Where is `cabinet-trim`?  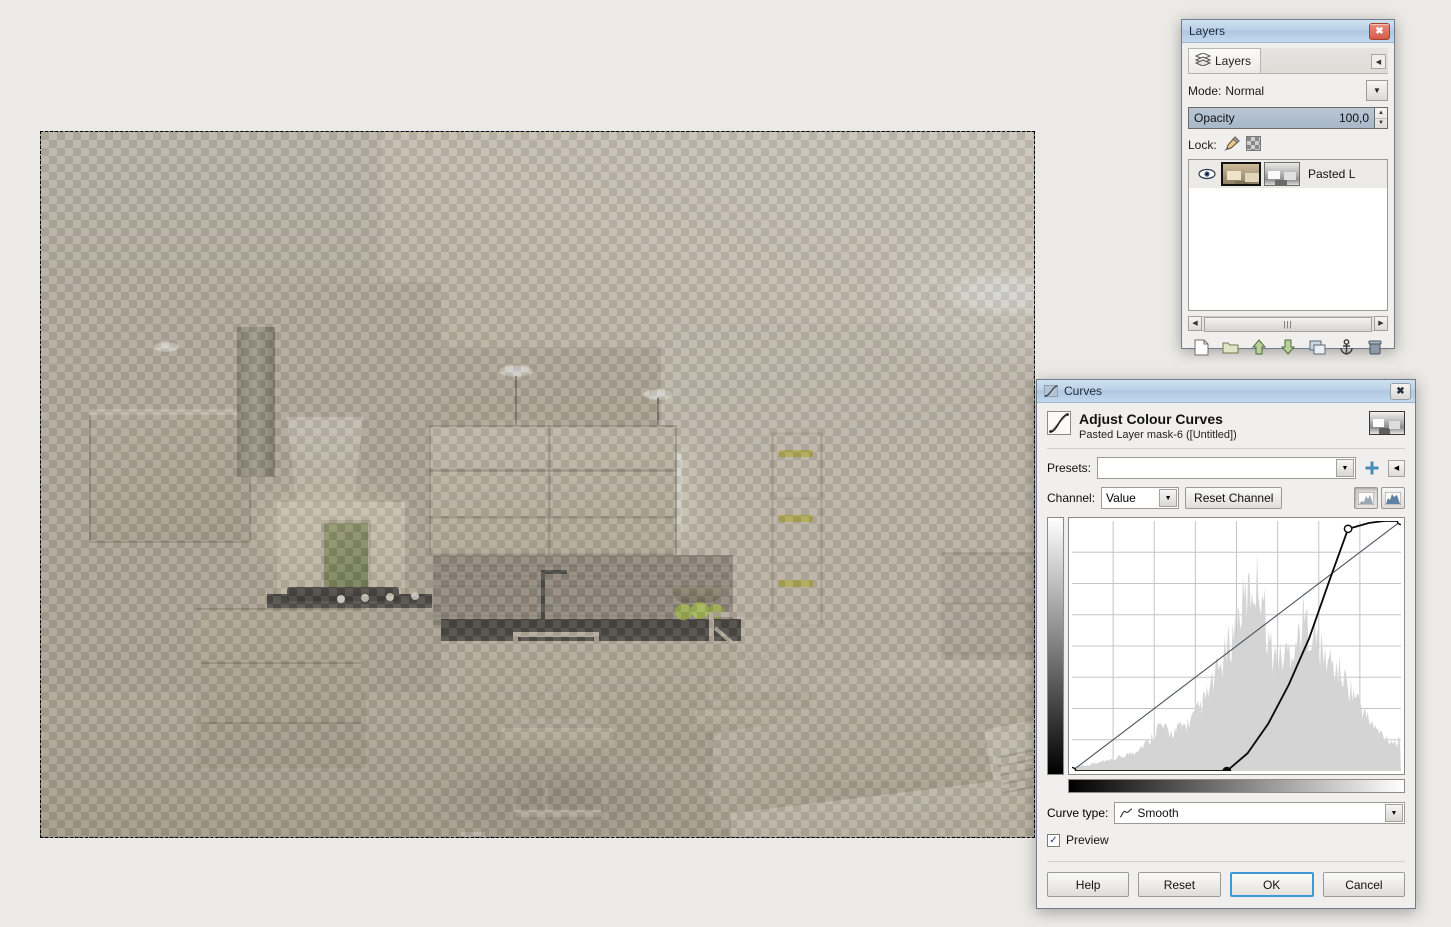 cabinet-trim is located at coordinates (170, 412).